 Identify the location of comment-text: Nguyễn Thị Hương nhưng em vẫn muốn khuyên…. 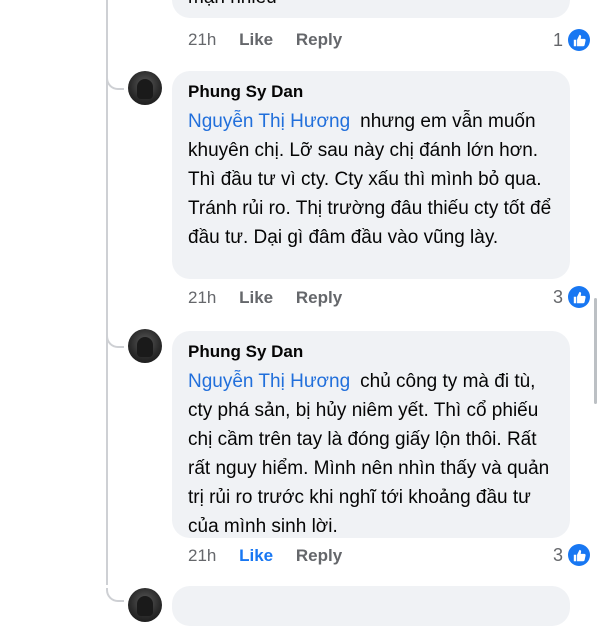
(372, 179).